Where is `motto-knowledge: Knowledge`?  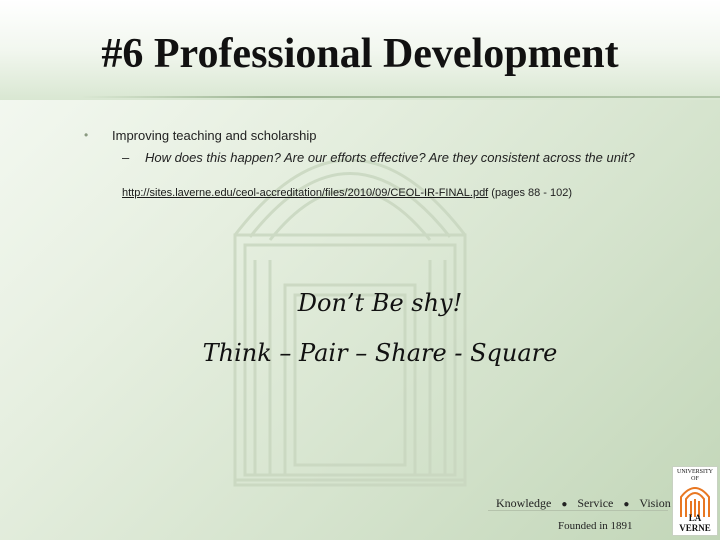 motto-knowledge: Knowledge is located at coordinates (524, 503).